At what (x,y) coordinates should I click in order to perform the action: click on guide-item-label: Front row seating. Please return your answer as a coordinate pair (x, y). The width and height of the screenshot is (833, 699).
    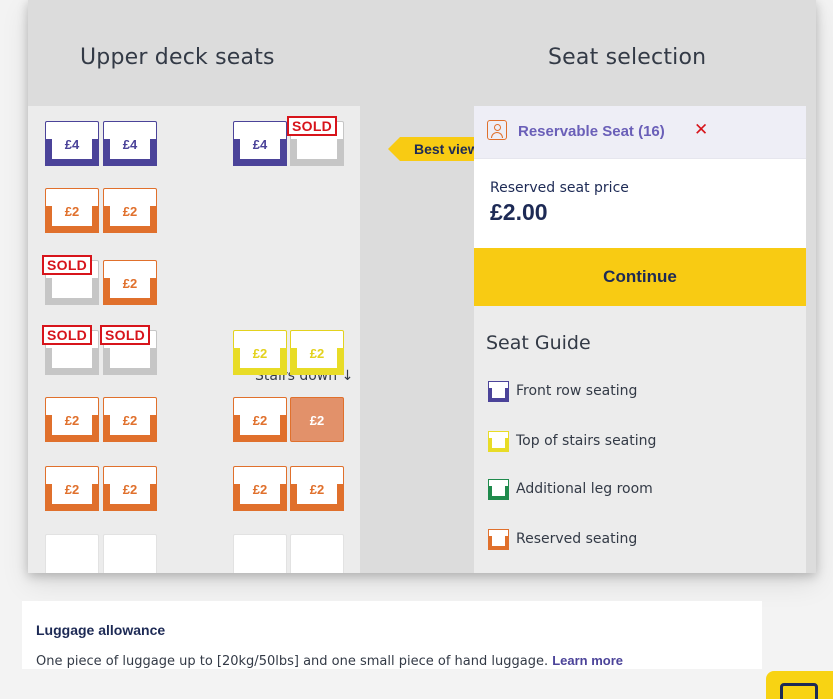
    Looking at the image, I should click on (577, 391).